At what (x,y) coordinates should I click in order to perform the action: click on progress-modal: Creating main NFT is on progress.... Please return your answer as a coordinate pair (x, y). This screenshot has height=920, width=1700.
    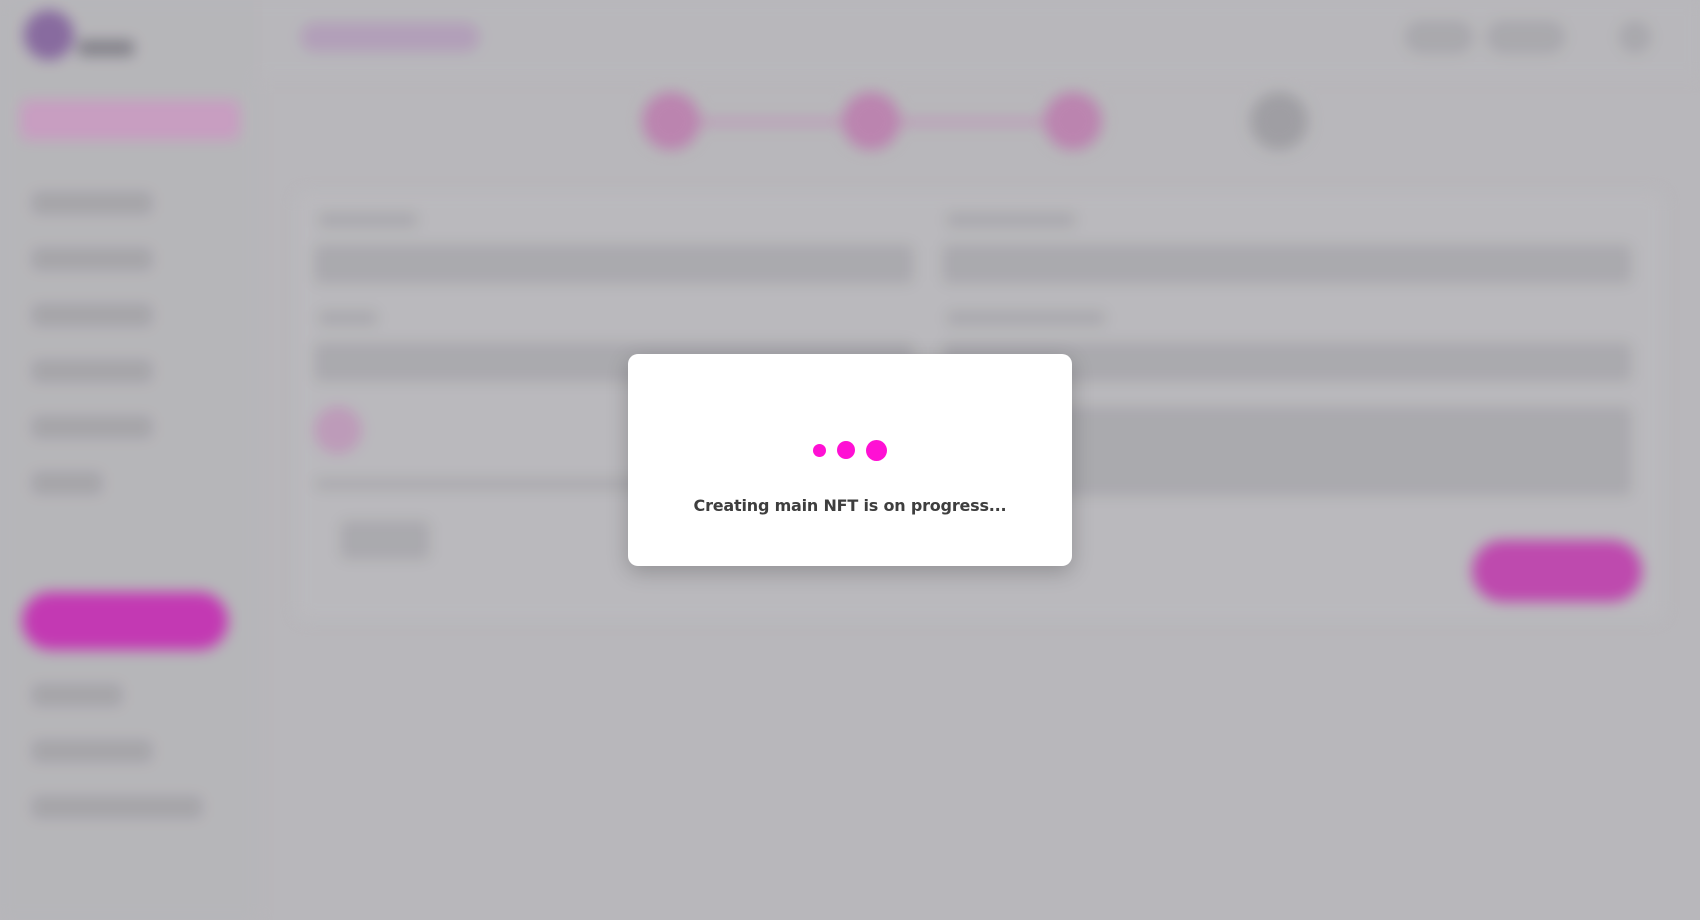
    Looking at the image, I should click on (850, 460).